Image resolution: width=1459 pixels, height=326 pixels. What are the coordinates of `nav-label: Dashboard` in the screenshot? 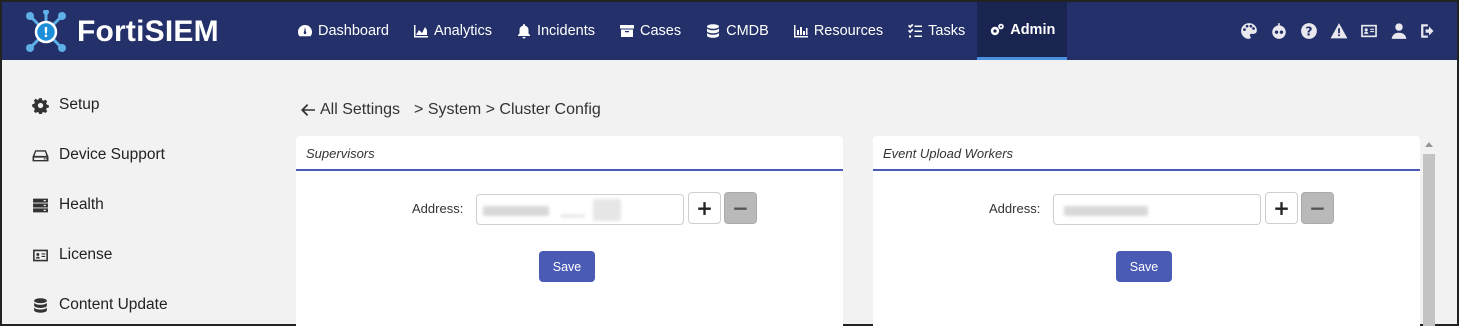 It's located at (353, 31).